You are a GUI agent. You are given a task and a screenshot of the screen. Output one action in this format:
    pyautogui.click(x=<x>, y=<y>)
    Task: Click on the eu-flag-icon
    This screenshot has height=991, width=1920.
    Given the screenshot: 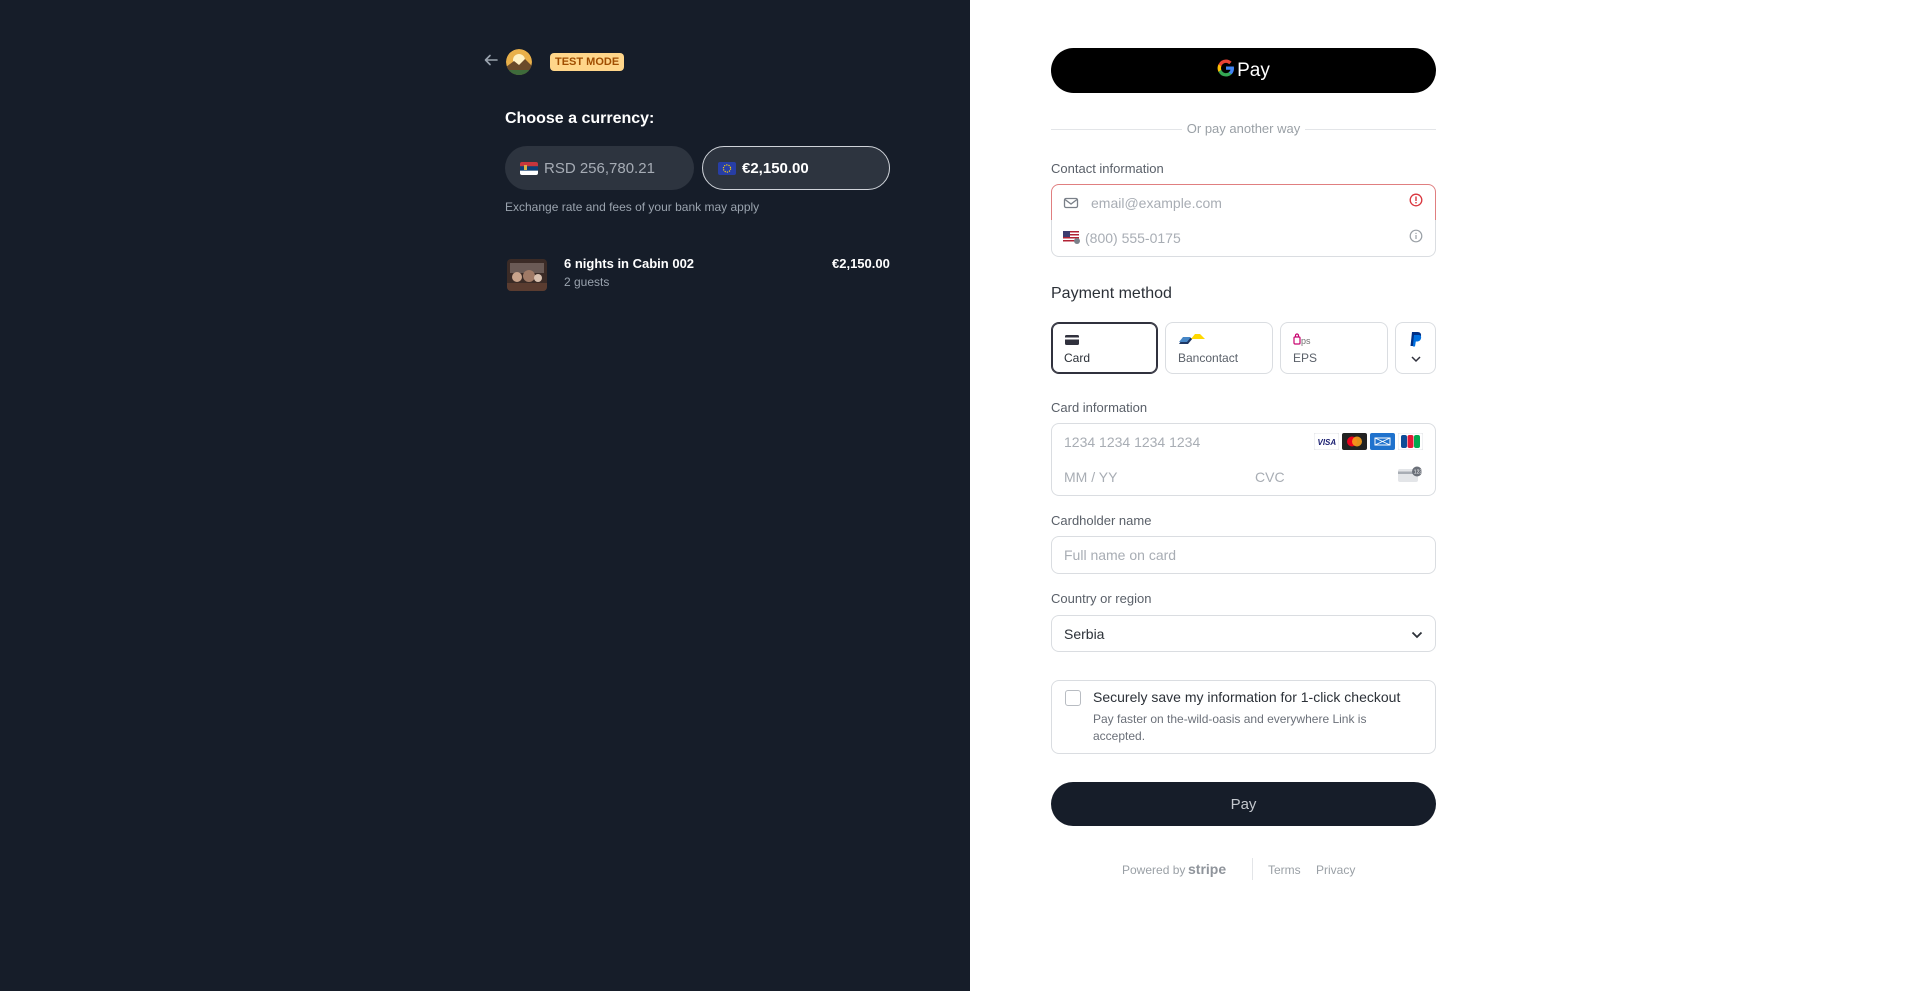 What is the action you would take?
    pyautogui.click(x=727, y=168)
    